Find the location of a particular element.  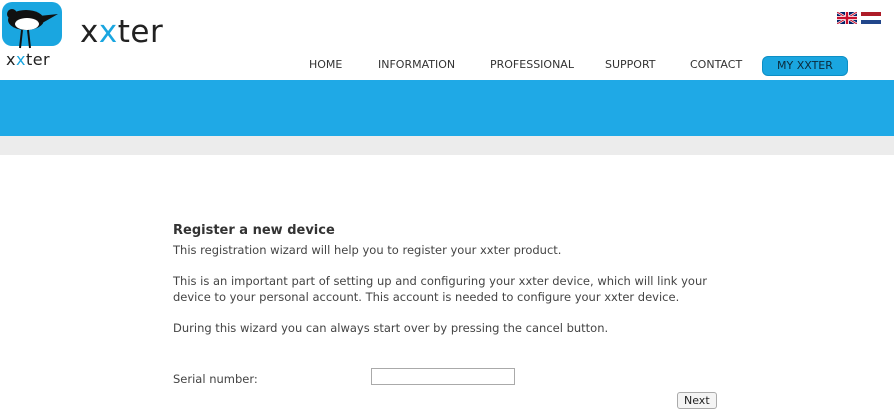

language-switcher is located at coordinates (859, 18).